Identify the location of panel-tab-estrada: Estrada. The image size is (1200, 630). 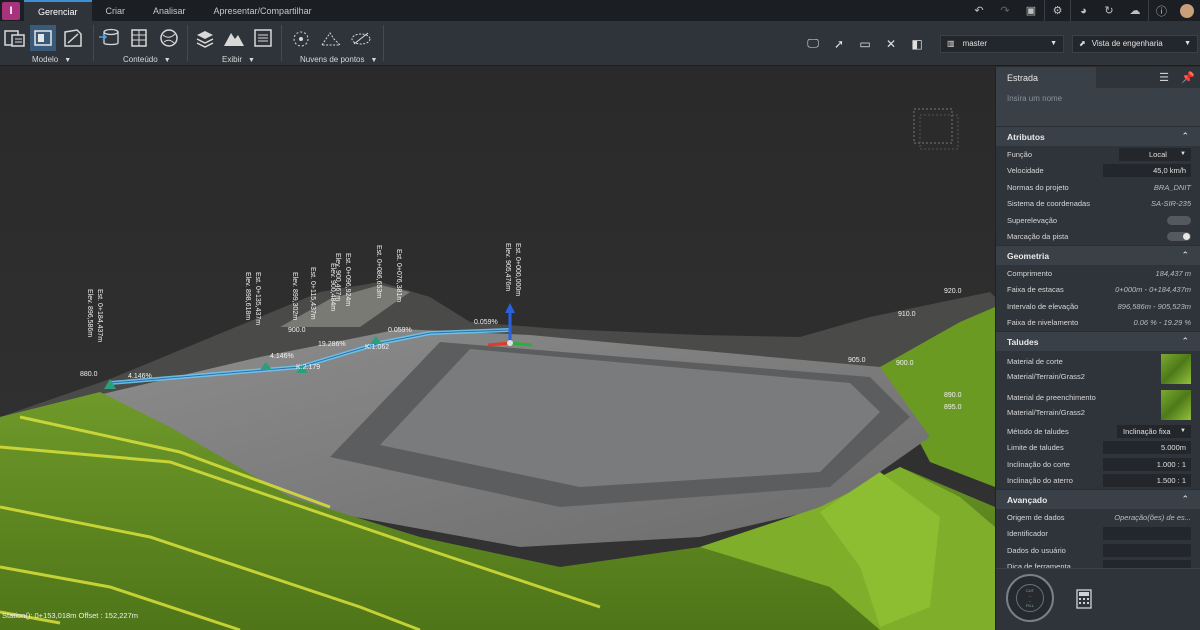
(1046, 77).